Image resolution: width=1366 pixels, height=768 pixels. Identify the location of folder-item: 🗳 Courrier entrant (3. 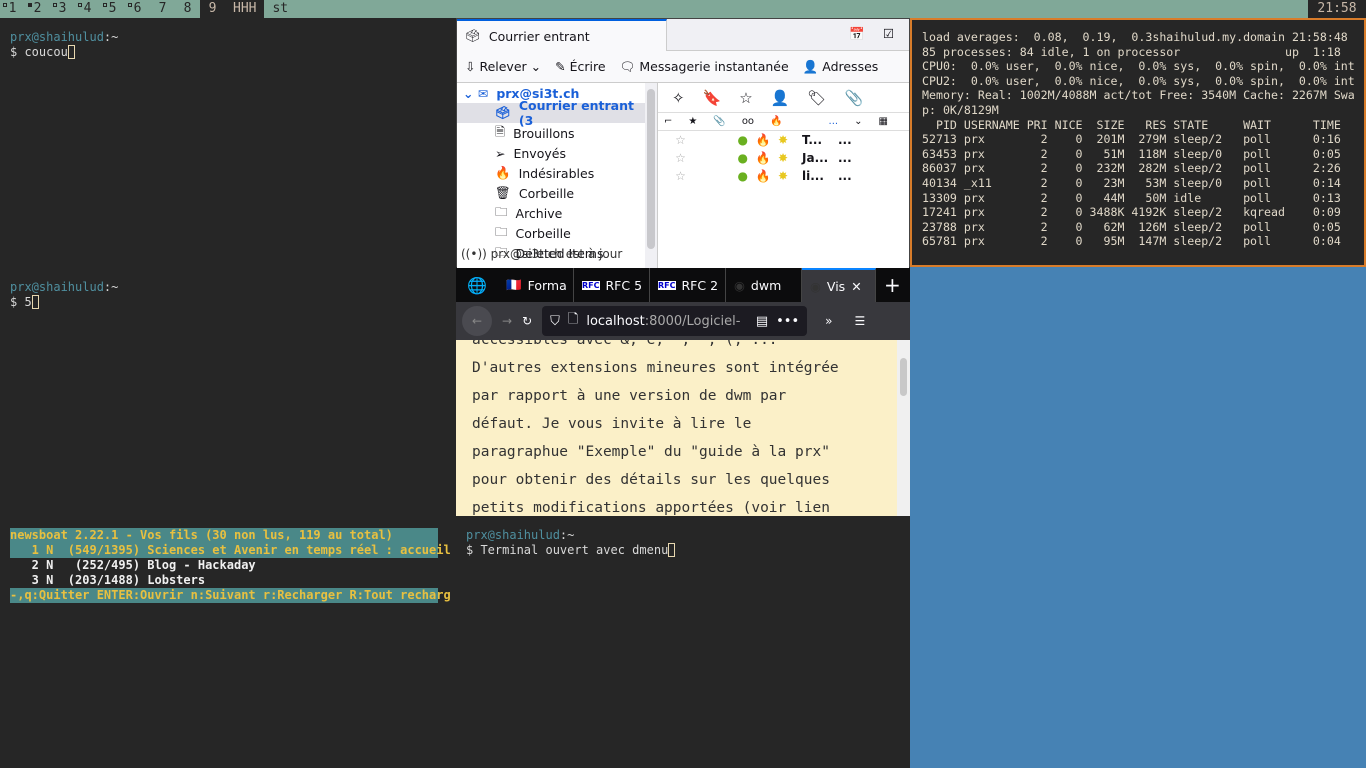
(551, 113).